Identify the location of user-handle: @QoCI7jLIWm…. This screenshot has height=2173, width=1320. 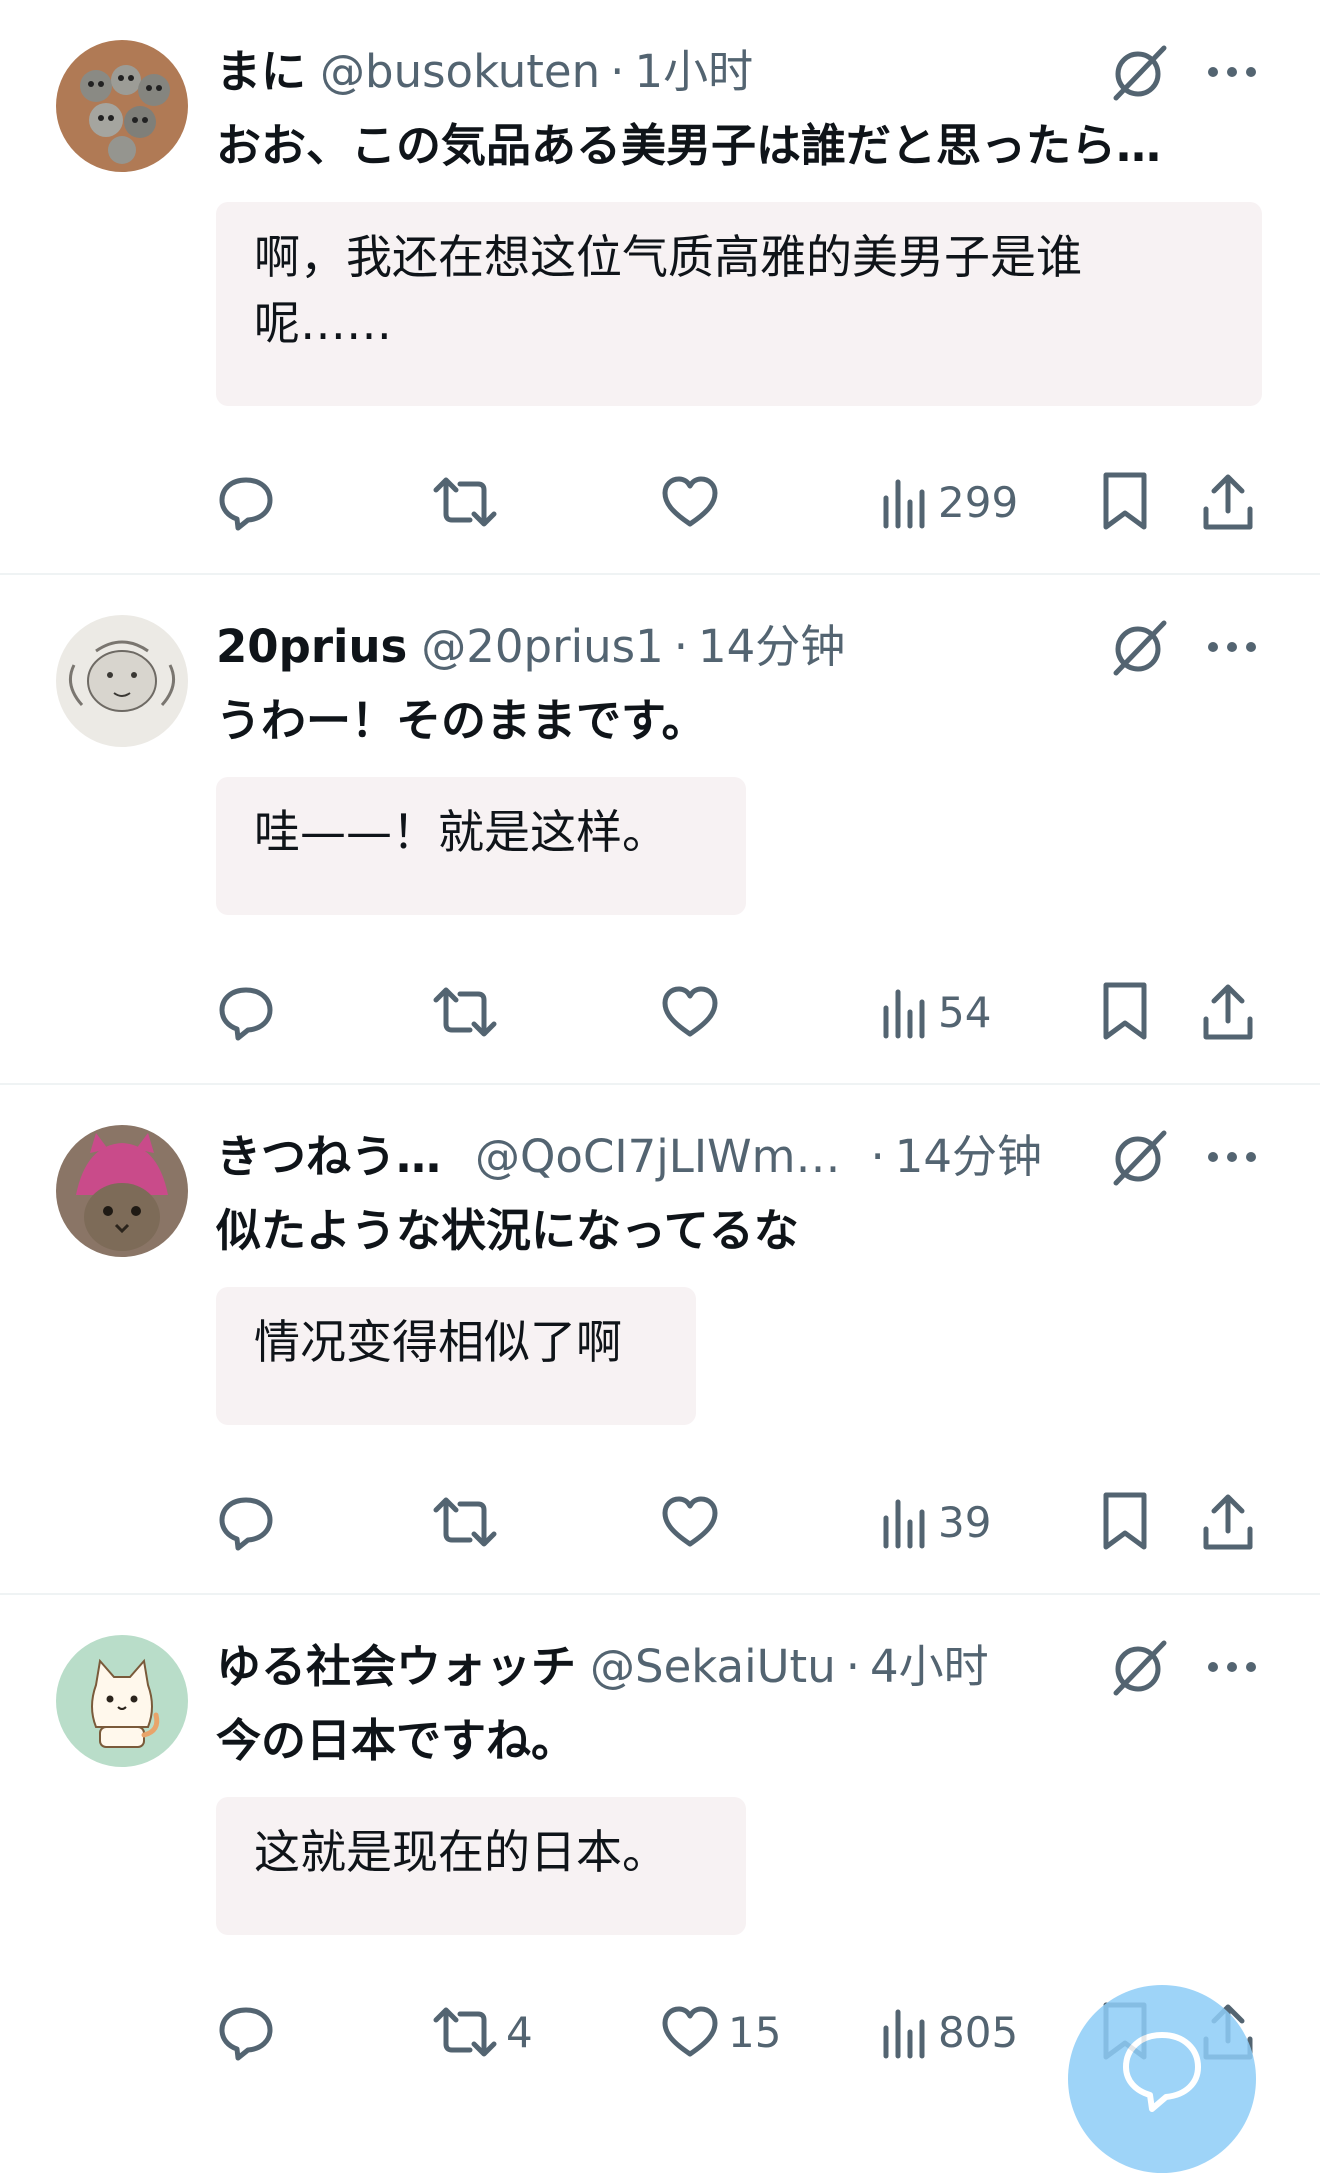
(657, 1157).